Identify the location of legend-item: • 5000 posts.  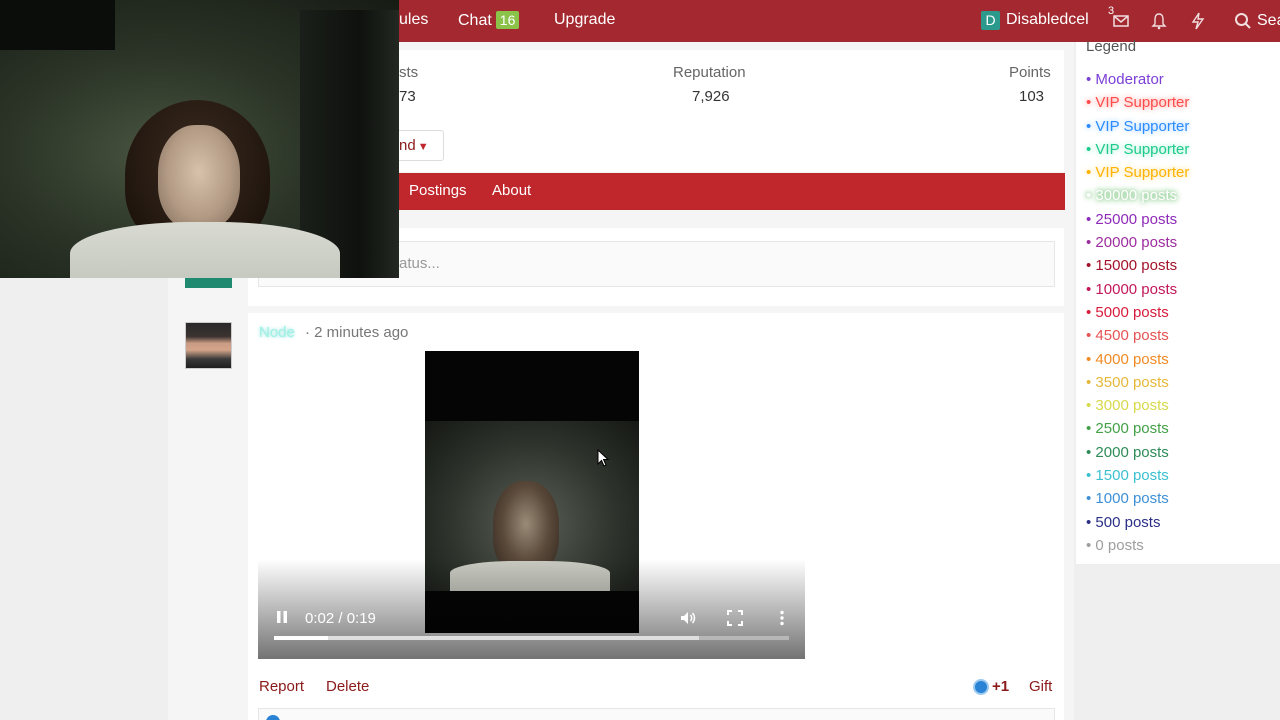
(1127, 312).